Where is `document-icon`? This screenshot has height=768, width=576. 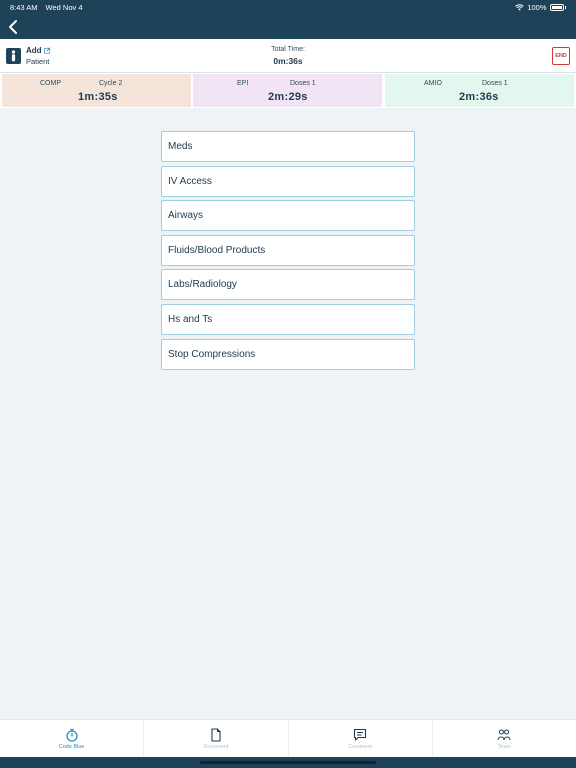 document-icon is located at coordinates (216, 735).